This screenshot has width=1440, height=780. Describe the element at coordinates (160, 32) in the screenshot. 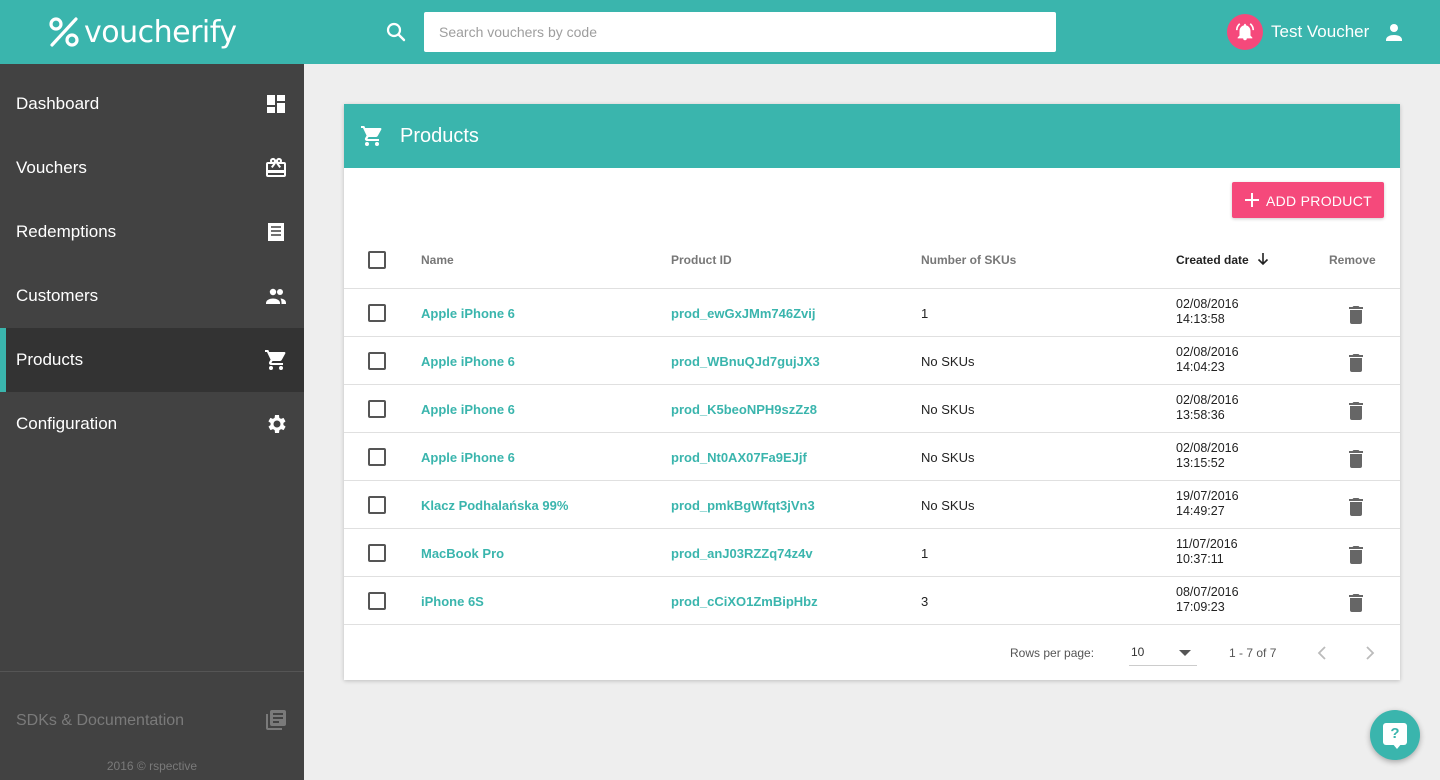

I see `logo-text: voucherify` at that location.